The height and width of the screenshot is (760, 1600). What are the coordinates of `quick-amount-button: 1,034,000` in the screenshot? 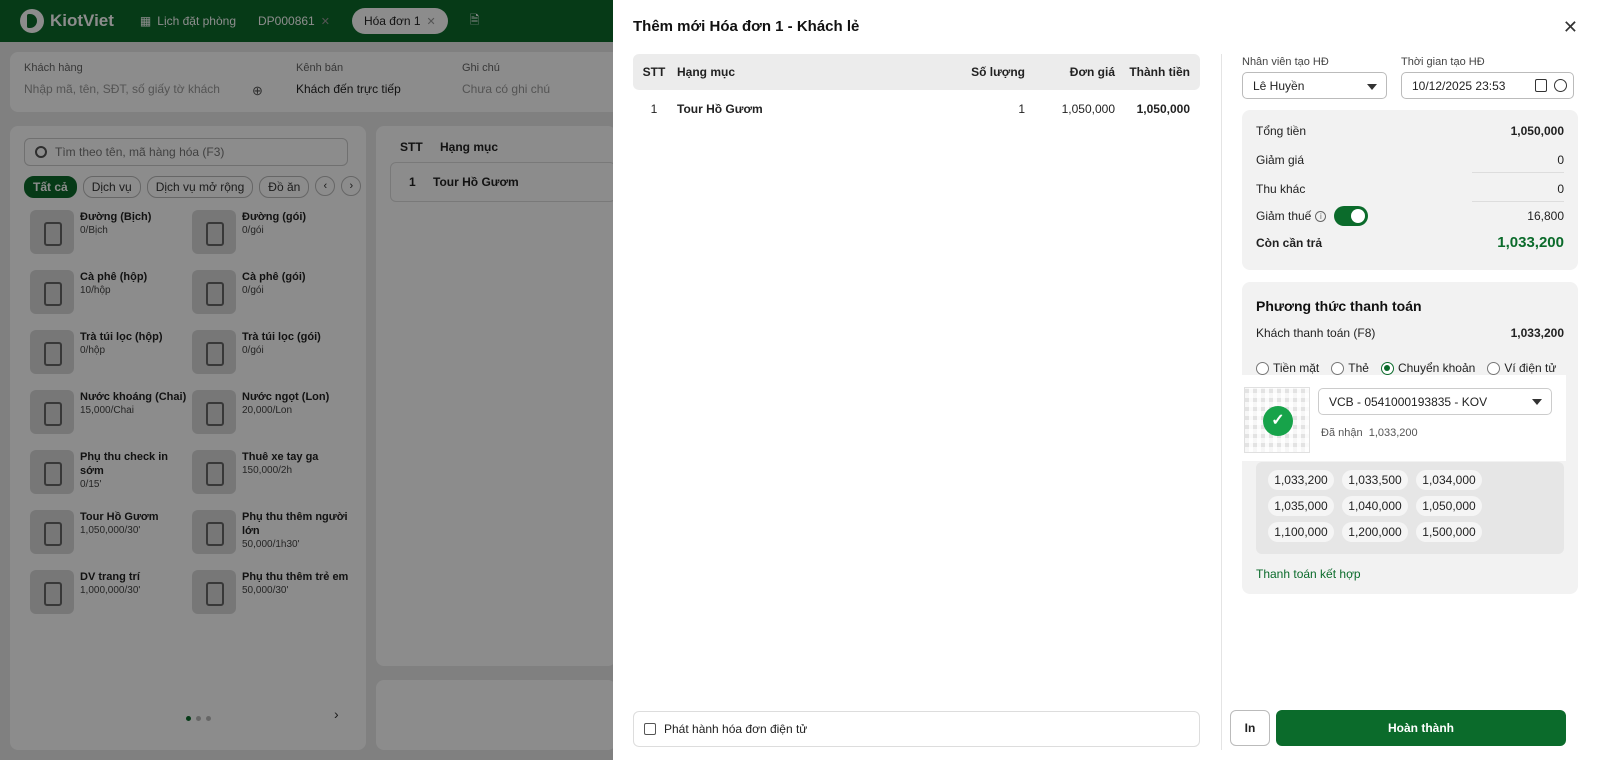 It's located at (1449, 480).